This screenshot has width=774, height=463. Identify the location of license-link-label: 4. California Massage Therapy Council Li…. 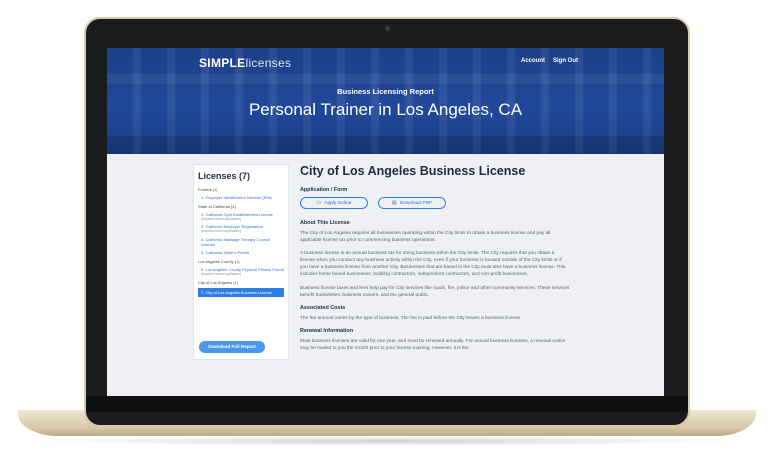
(235, 241).